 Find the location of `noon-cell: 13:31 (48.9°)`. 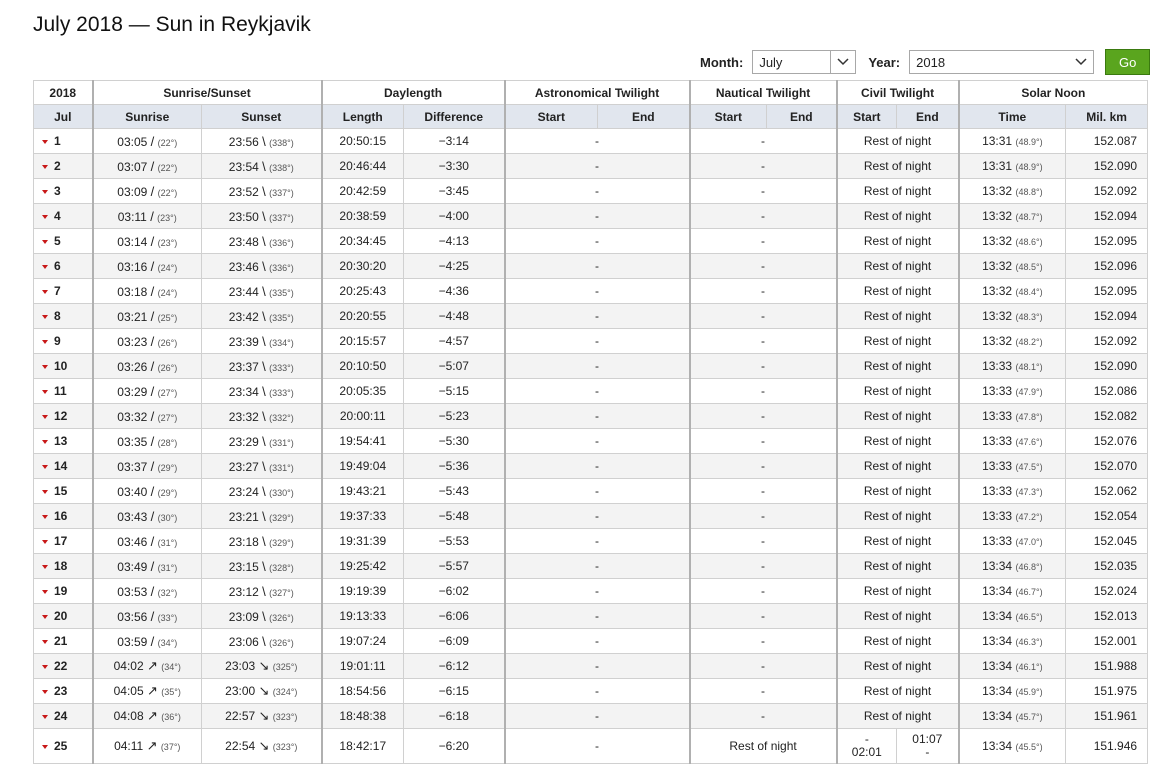

noon-cell: 13:31 (48.9°) is located at coordinates (1012, 141).